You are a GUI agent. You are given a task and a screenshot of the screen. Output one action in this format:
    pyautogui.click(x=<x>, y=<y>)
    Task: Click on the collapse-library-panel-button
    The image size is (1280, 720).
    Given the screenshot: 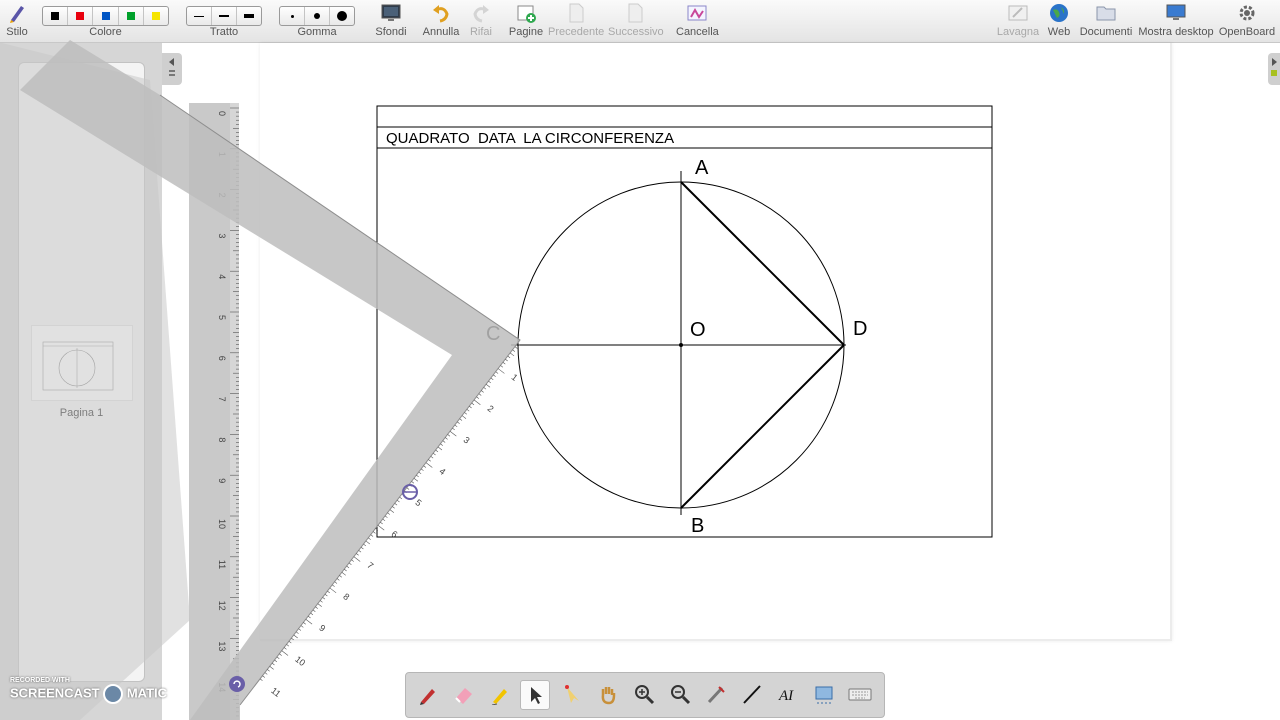 What is the action you would take?
    pyautogui.click(x=1274, y=69)
    